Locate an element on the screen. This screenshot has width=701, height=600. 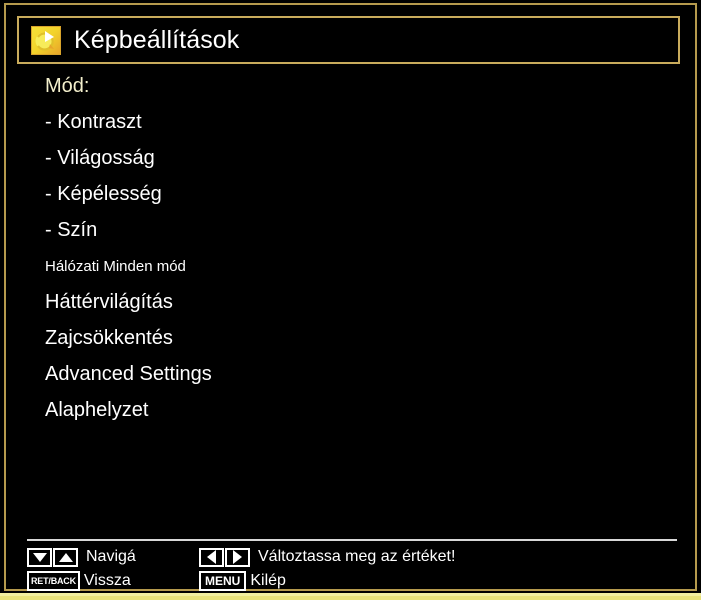
settings-row-sharpness: - Képélesség 24 is located at coordinates (348, 194).